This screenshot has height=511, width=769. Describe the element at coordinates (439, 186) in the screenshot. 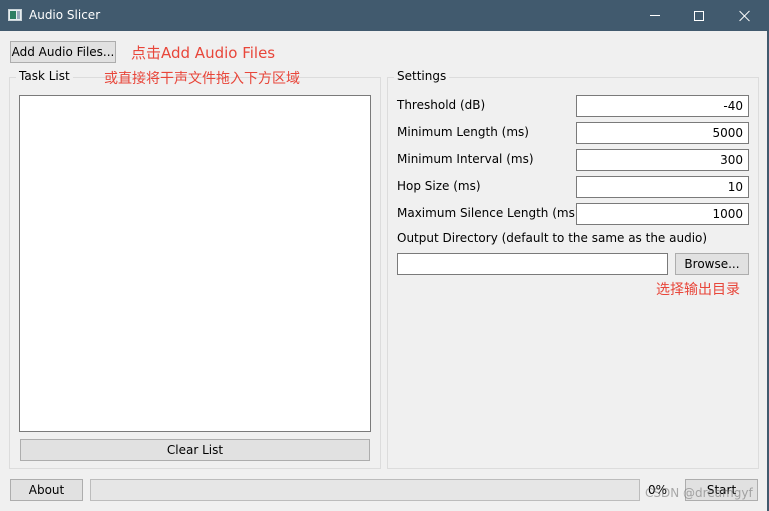

I see `hop-size-label: Hop Size (ms)` at that location.